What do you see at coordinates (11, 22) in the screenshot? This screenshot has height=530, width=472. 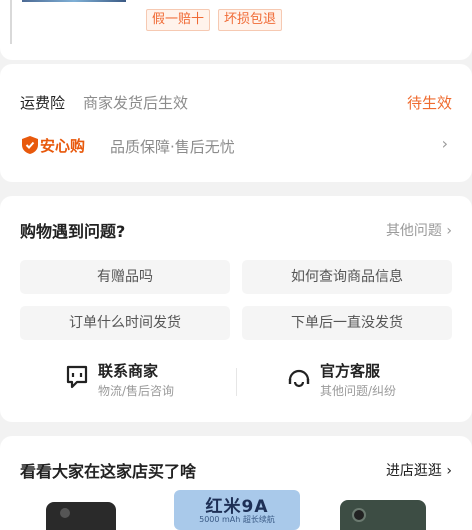 I see `card-edge-line` at bounding box center [11, 22].